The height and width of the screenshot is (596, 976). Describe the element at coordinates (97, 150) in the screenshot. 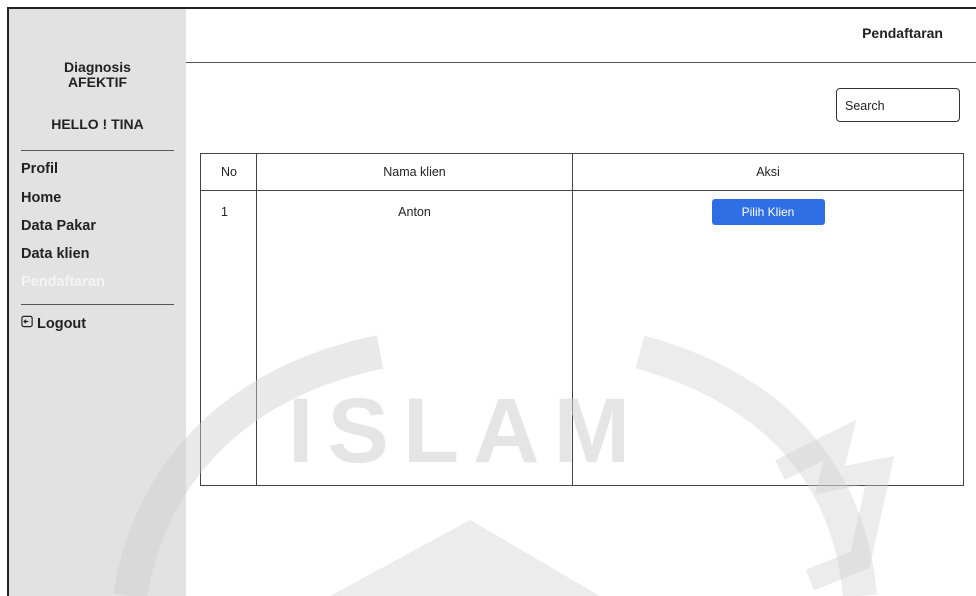

I see `sidebar-divider-top` at that location.